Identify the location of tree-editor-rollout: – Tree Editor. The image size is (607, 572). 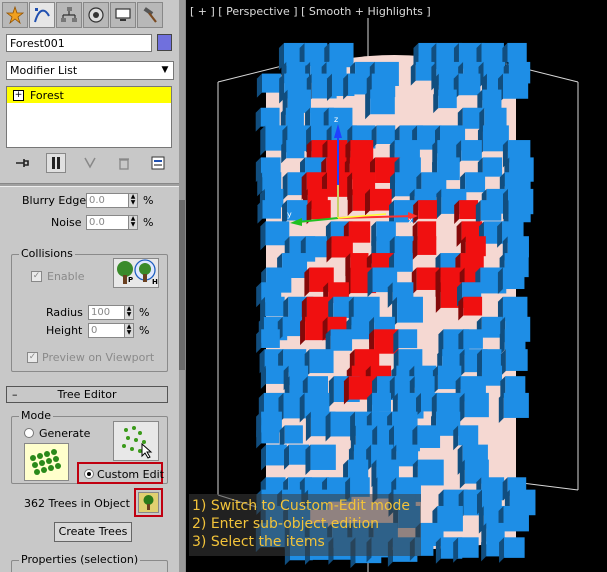
(87, 394).